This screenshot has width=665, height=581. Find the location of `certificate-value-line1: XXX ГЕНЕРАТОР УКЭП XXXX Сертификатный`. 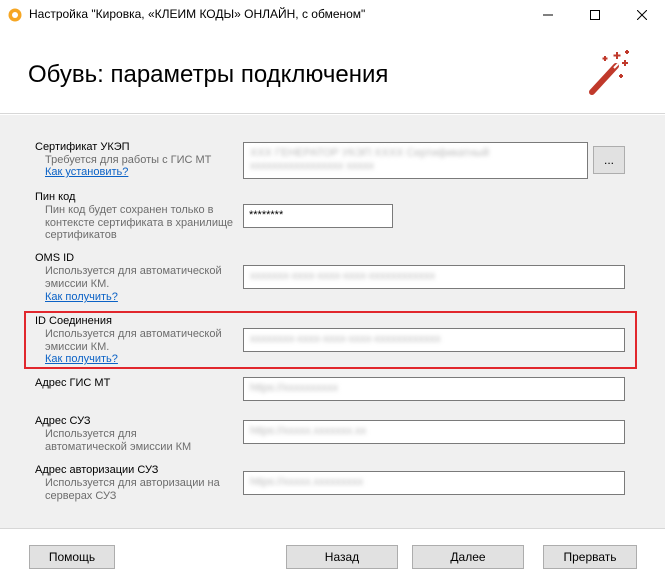

certificate-value-line1: XXX ГЕНЕРАТОР УКЭП XXXX Сертификатный is located at coordinates (369, 153).